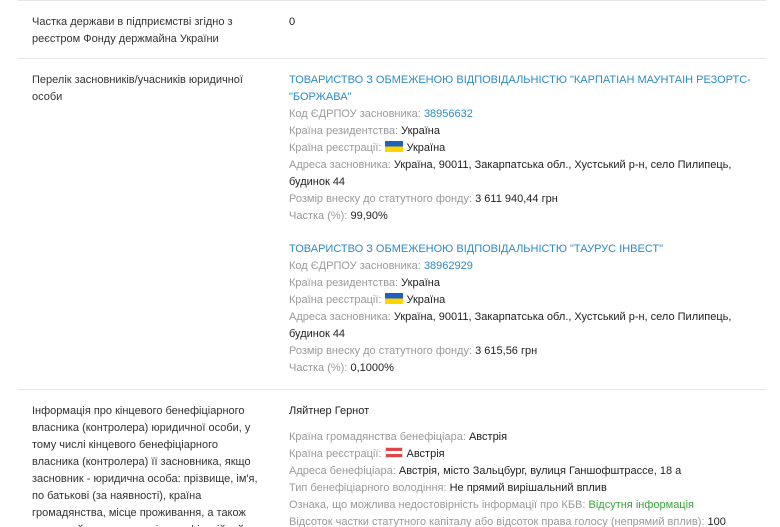  What do you see at coordinates (716, 521) in the screenshot?
I see `beneficiary-percent-value: 100` at bounding box center [716, 521].